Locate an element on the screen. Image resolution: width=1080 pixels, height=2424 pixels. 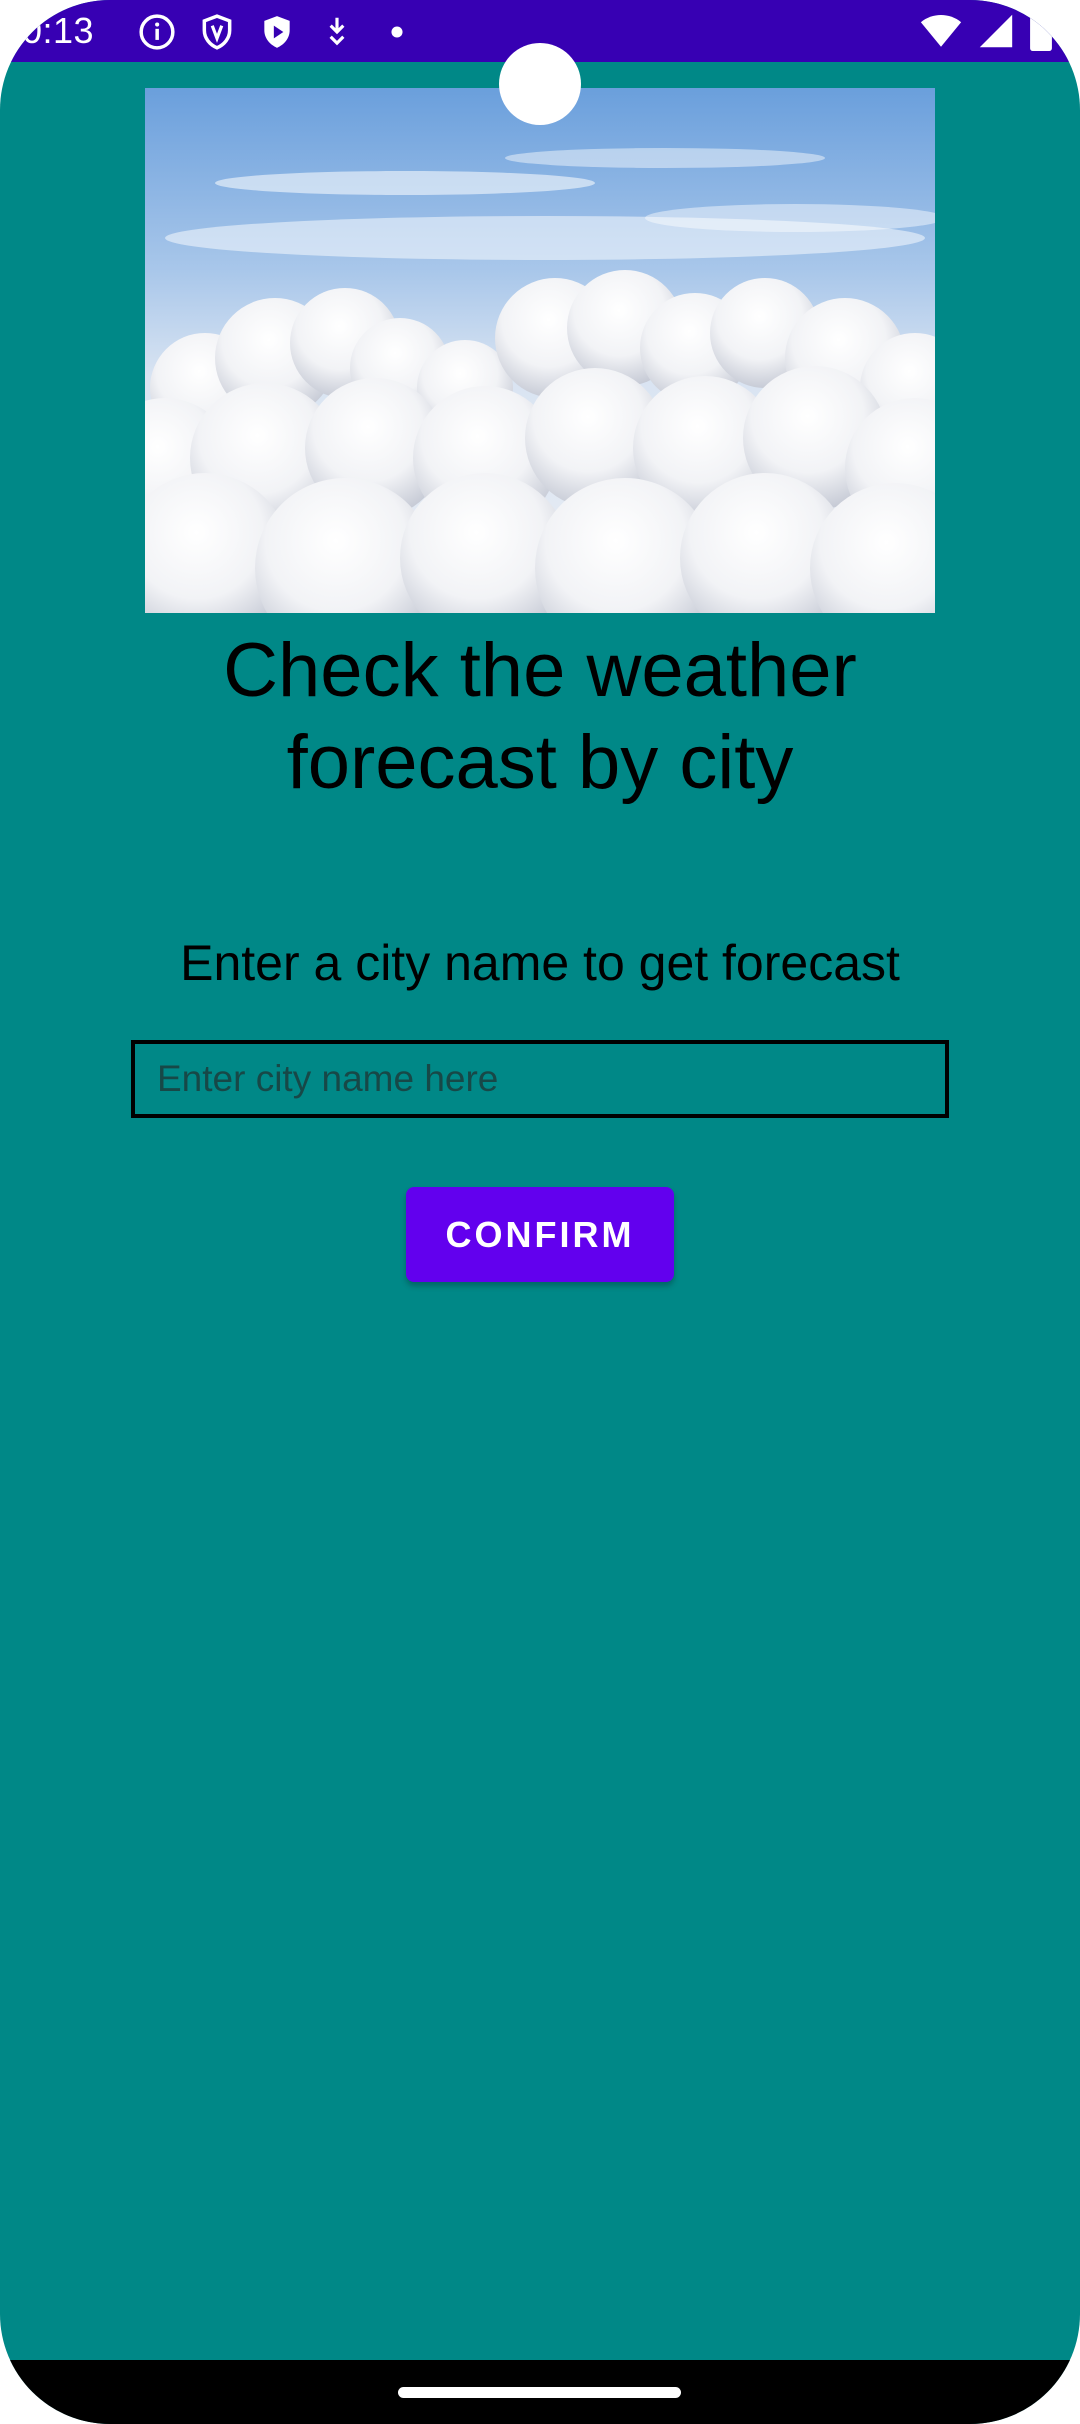
system-icons is located at coordinates (986, 31).